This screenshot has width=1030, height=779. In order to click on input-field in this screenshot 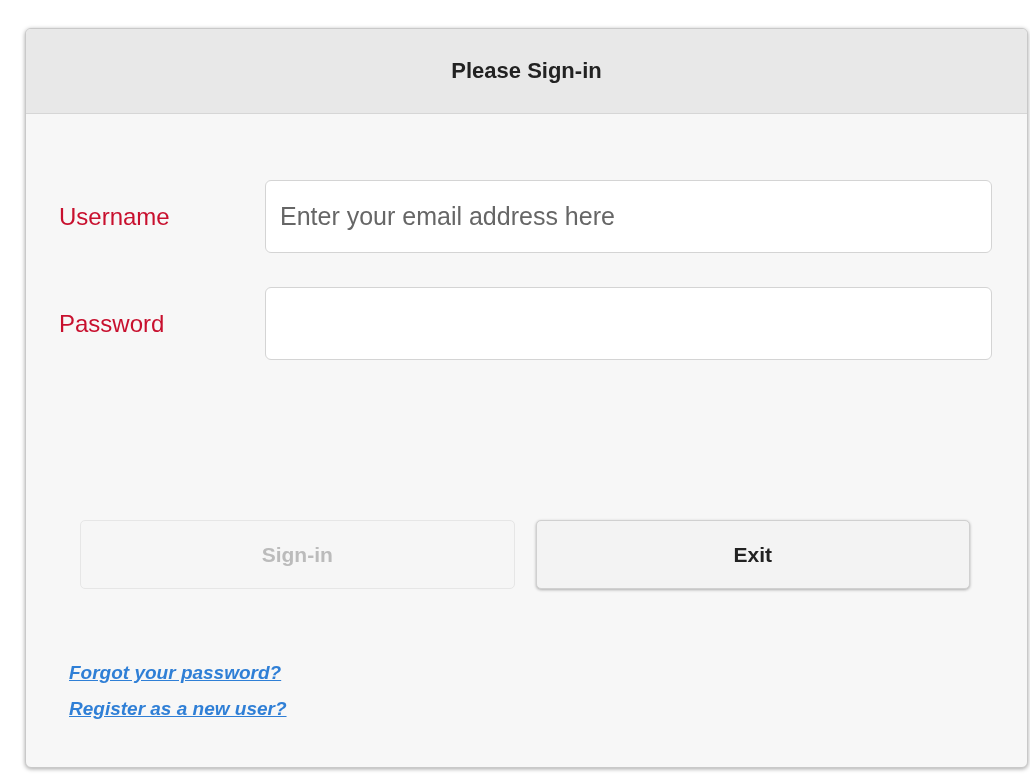, I will do `click(628, 323)`.